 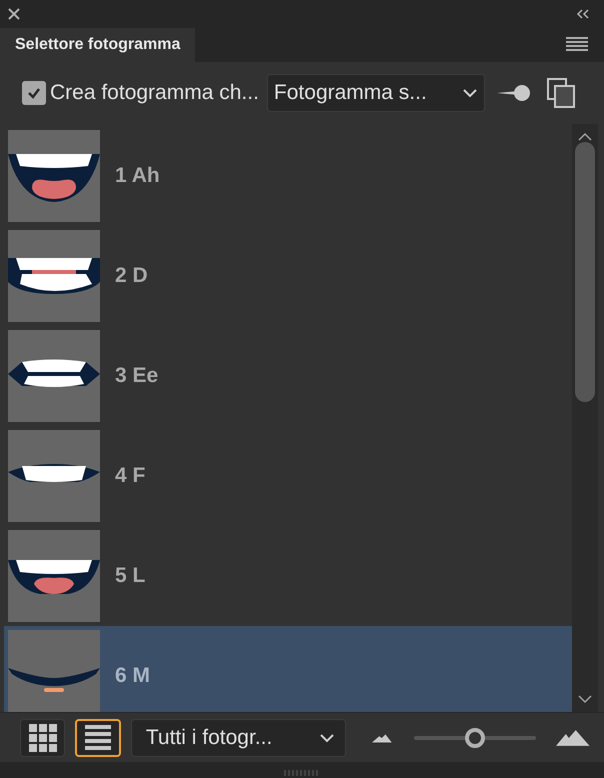 What do you see at coordinates (131, 276) in the screenshot?
I see `frame-label: 2 D` at bounding box center [131, 276].